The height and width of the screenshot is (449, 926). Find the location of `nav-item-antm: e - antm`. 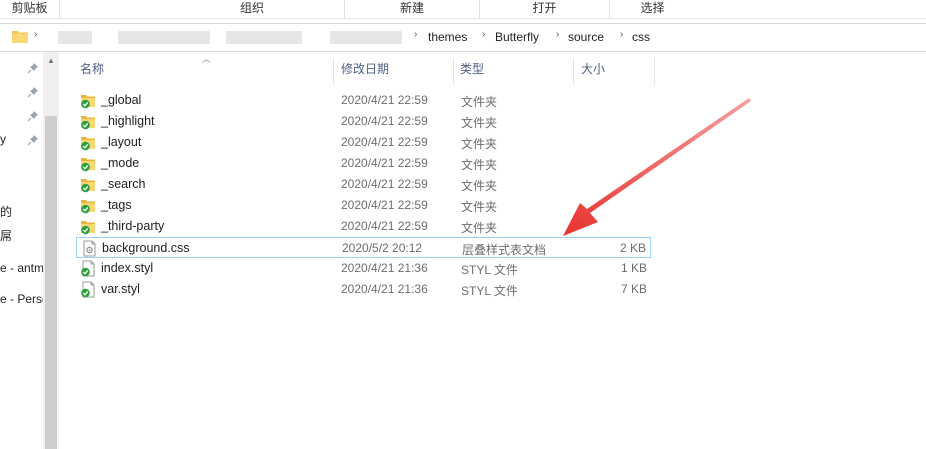

nav-item-antm: e - antm is located at coordinates (22, 268).